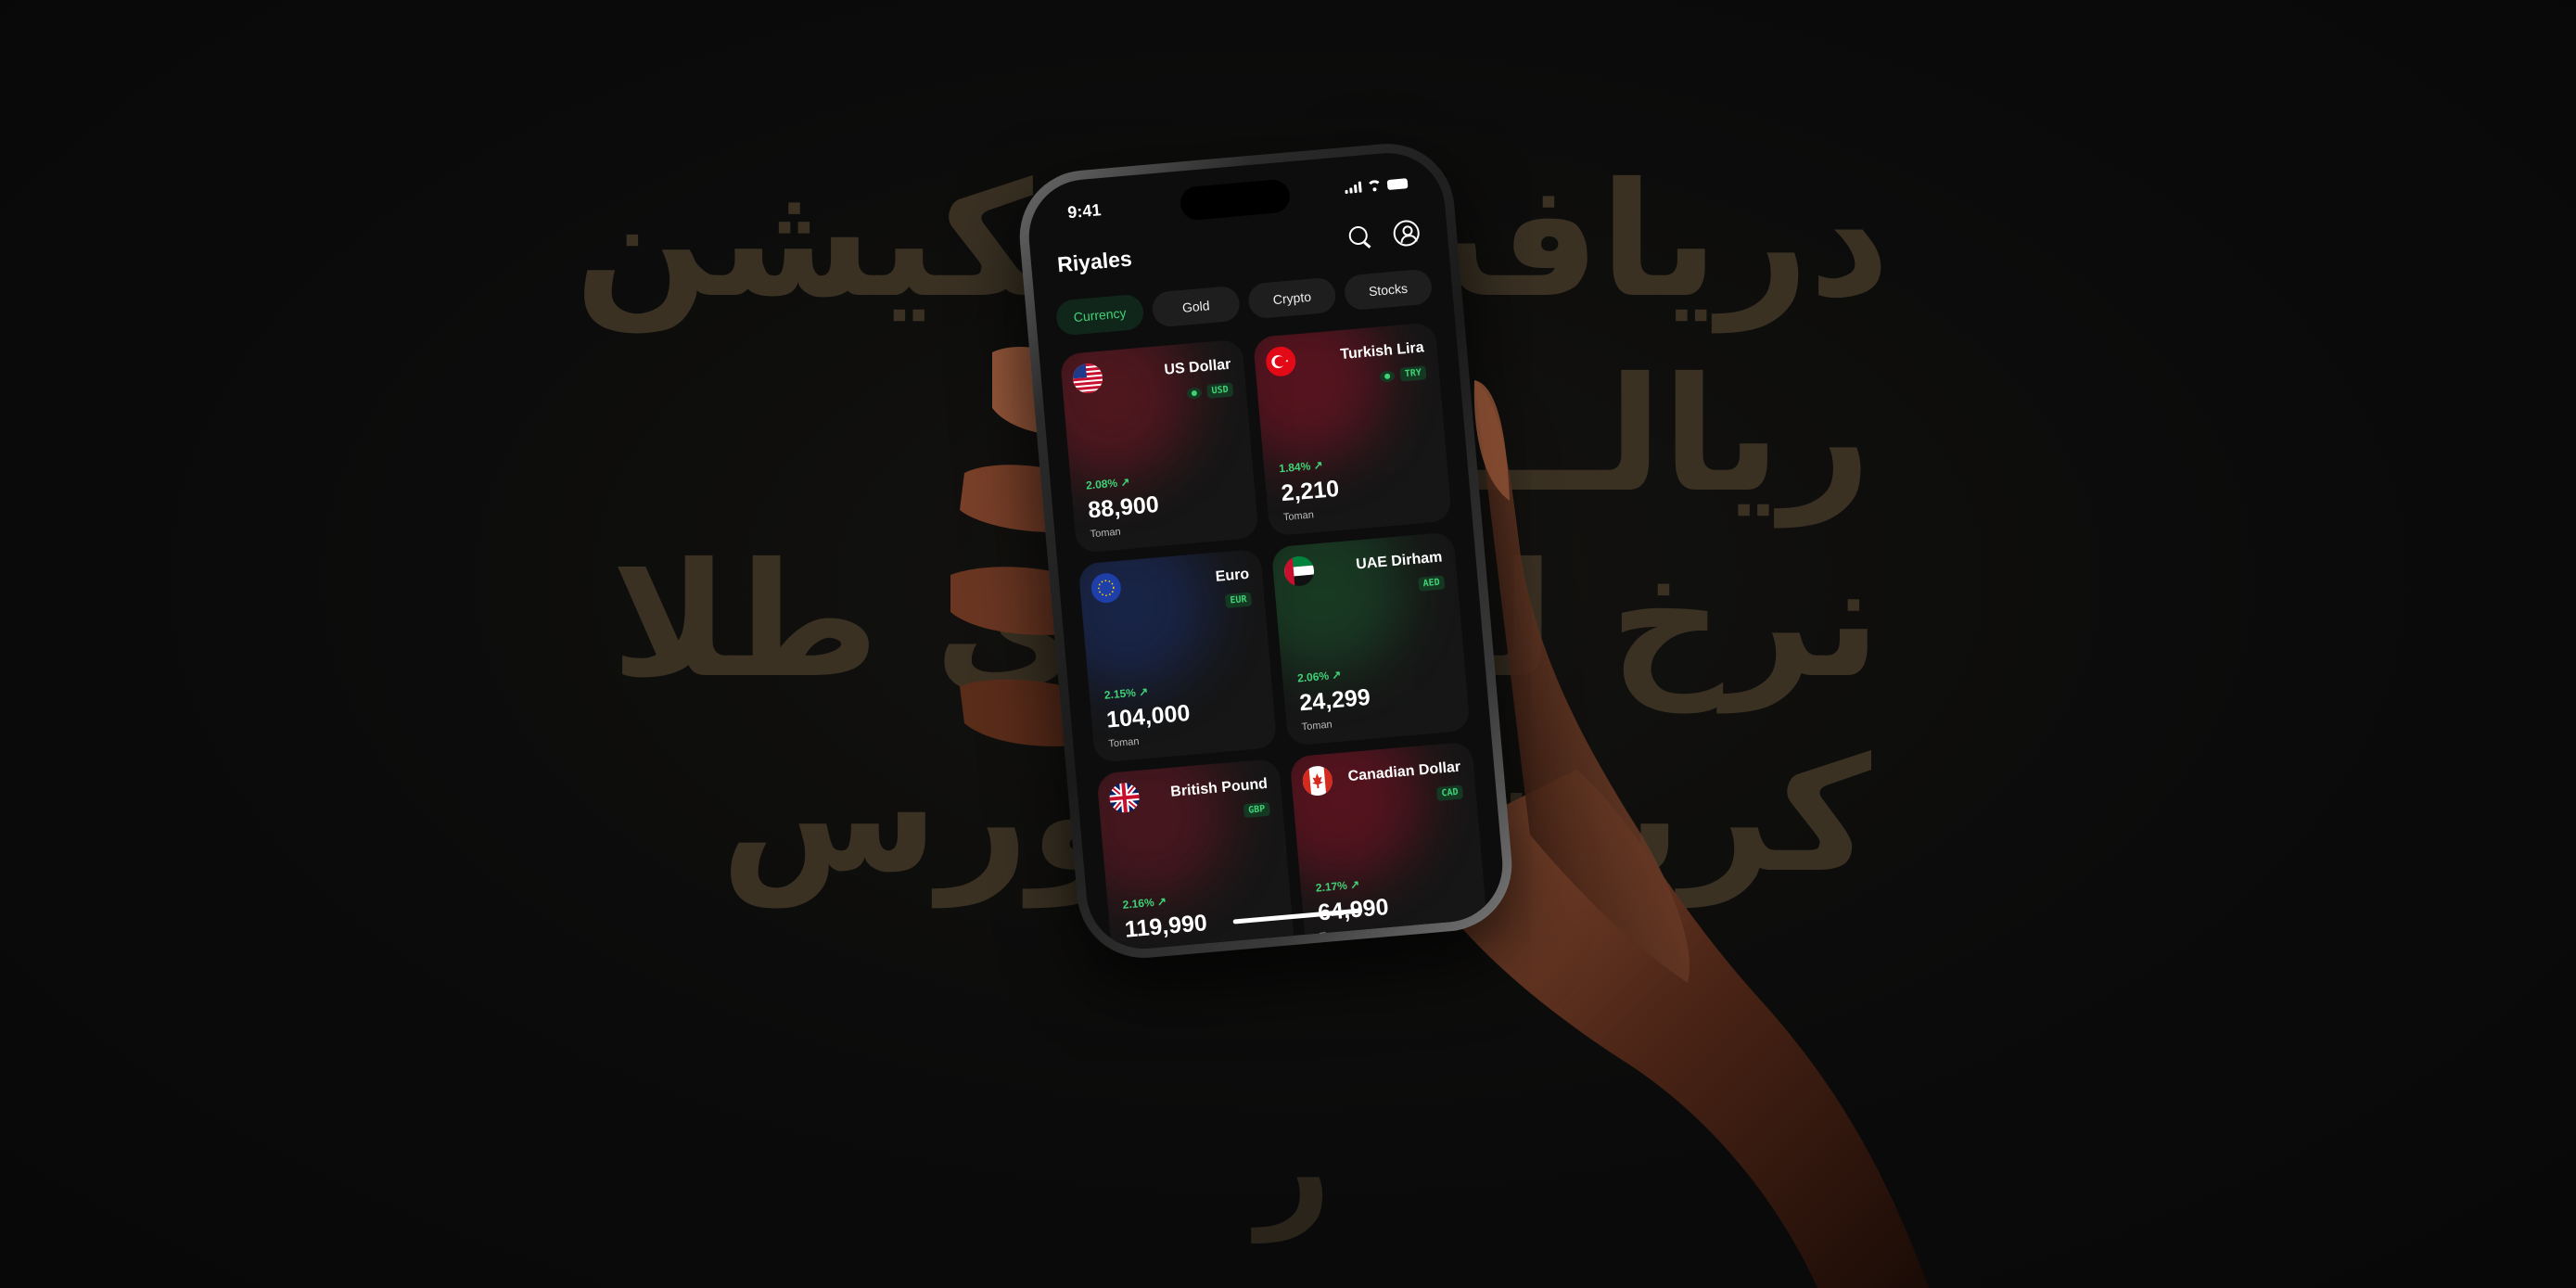  Describe the element at coordinates (1406, 233) in the screenshot. I see `profile-icon` at that location.